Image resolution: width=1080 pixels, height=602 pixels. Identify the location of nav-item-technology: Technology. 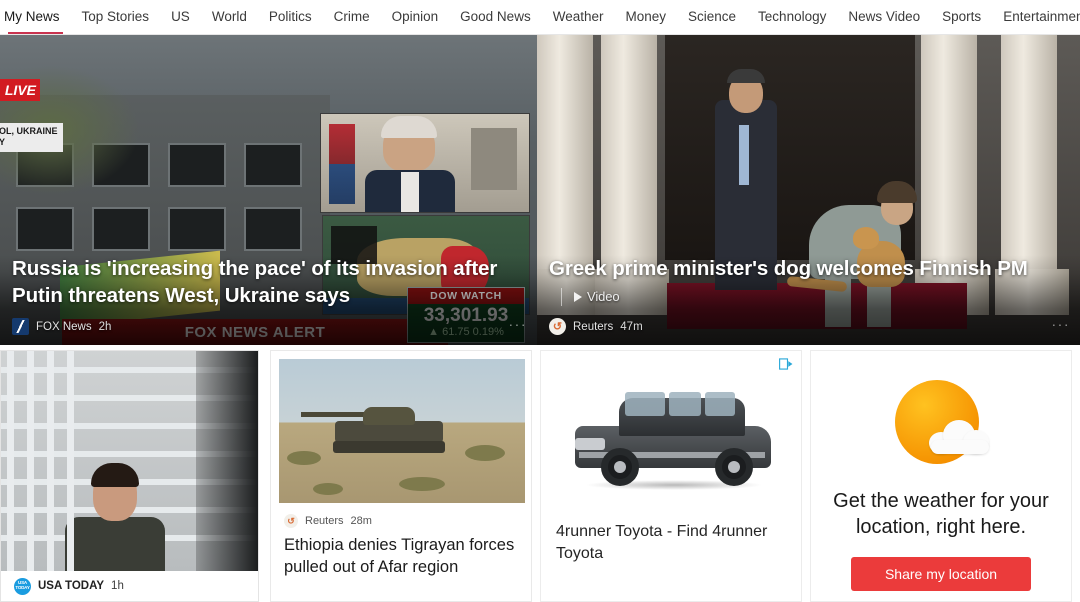
(792, 17).